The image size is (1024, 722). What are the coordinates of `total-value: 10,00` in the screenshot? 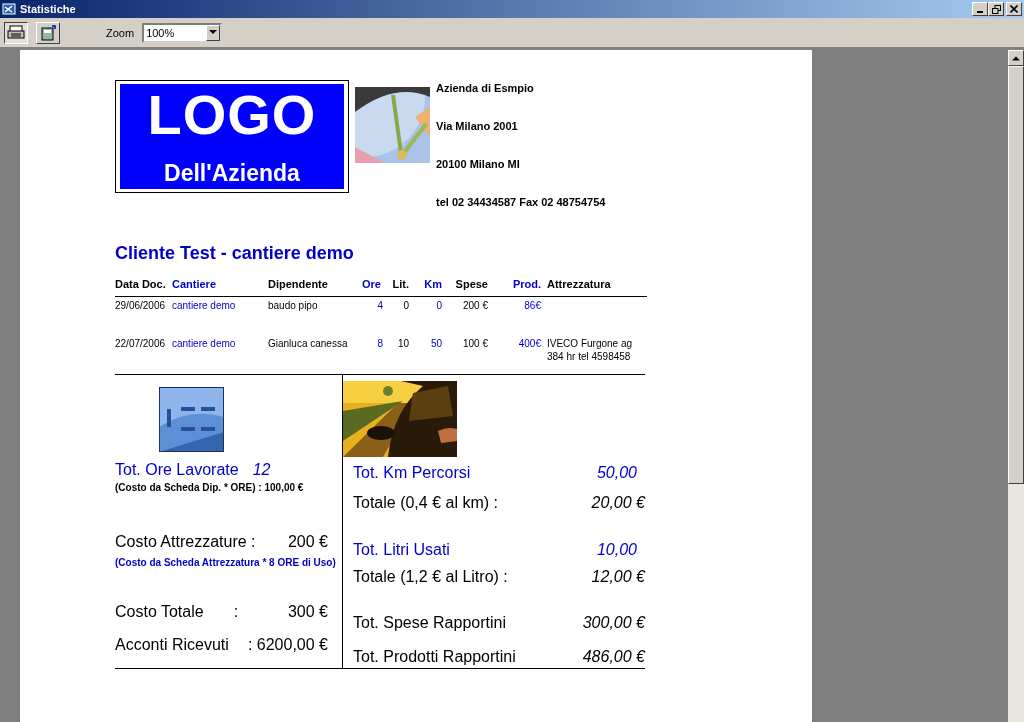 It's located at (617, 550).